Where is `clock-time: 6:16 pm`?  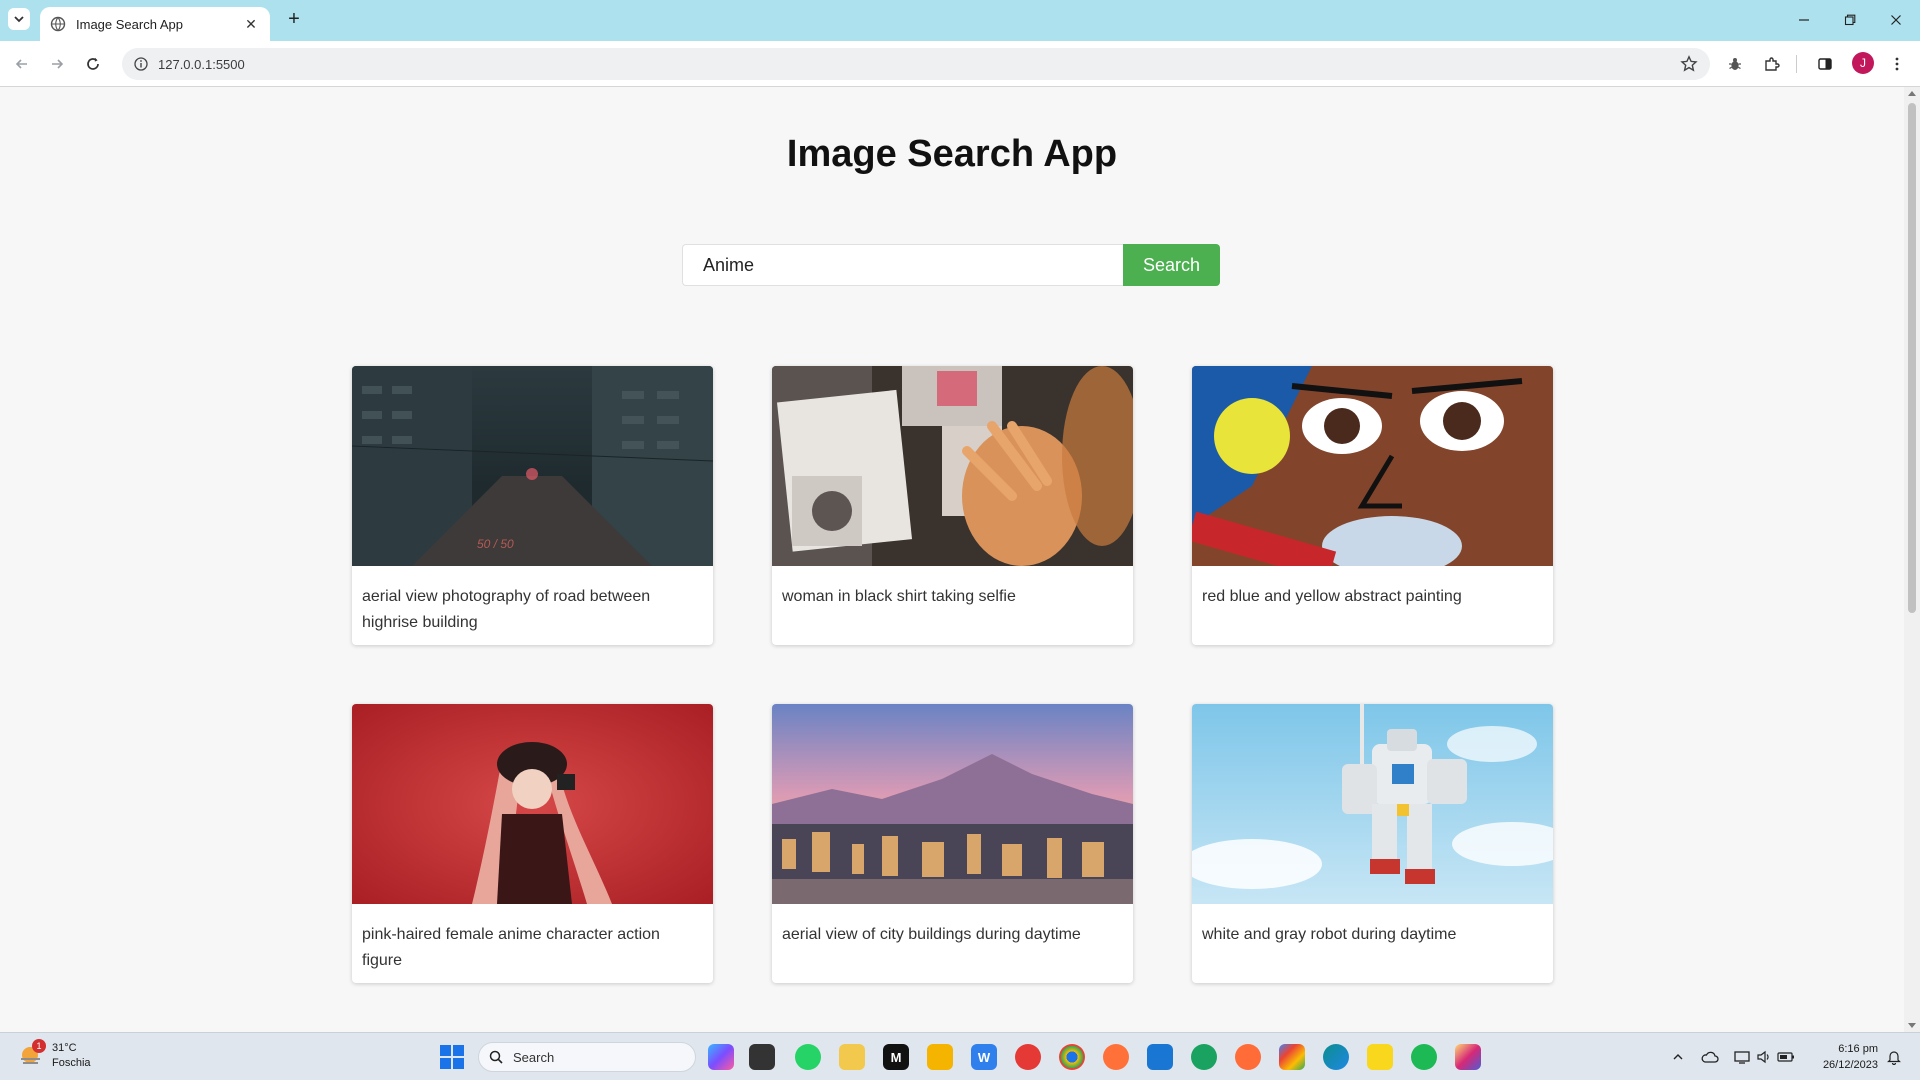 clock-time: 6:16 pm is located at coordinates (1858, 1049).